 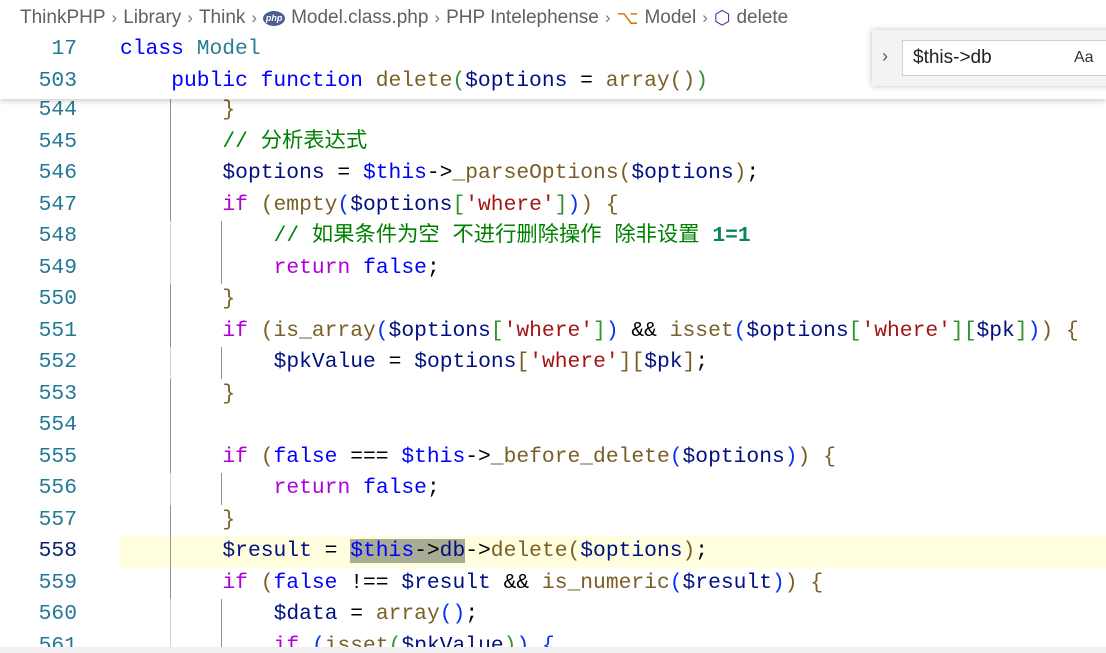 I want to click on code-line: 545 // 分析表达式, so click(x=553, y=142).